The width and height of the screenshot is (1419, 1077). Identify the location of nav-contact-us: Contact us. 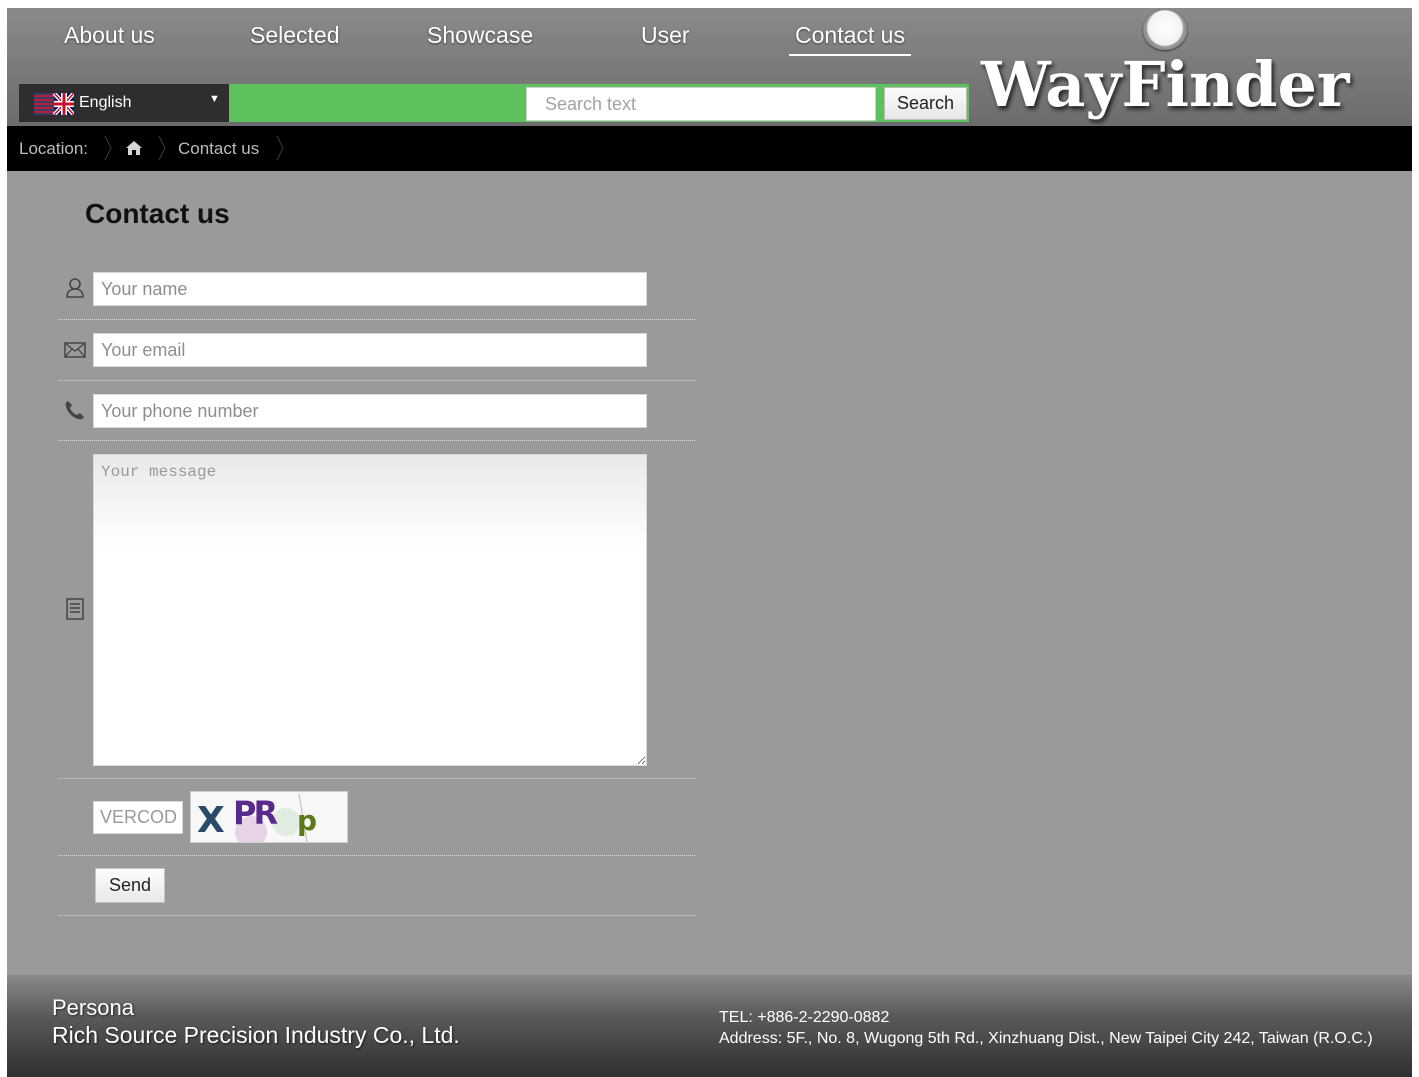
(850, 39).